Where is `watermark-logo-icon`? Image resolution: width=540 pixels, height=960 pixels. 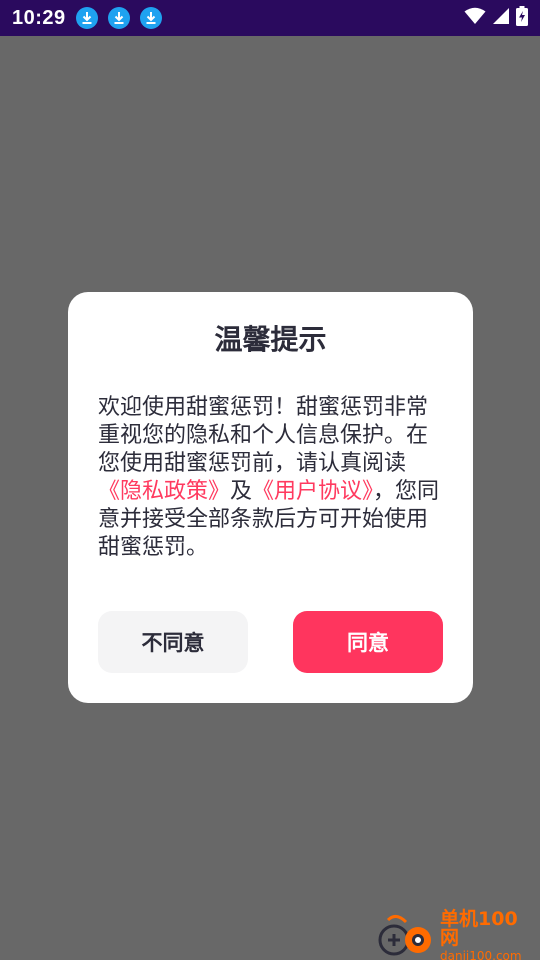
watermark-logo-icon is located at coordinates (406, 936).